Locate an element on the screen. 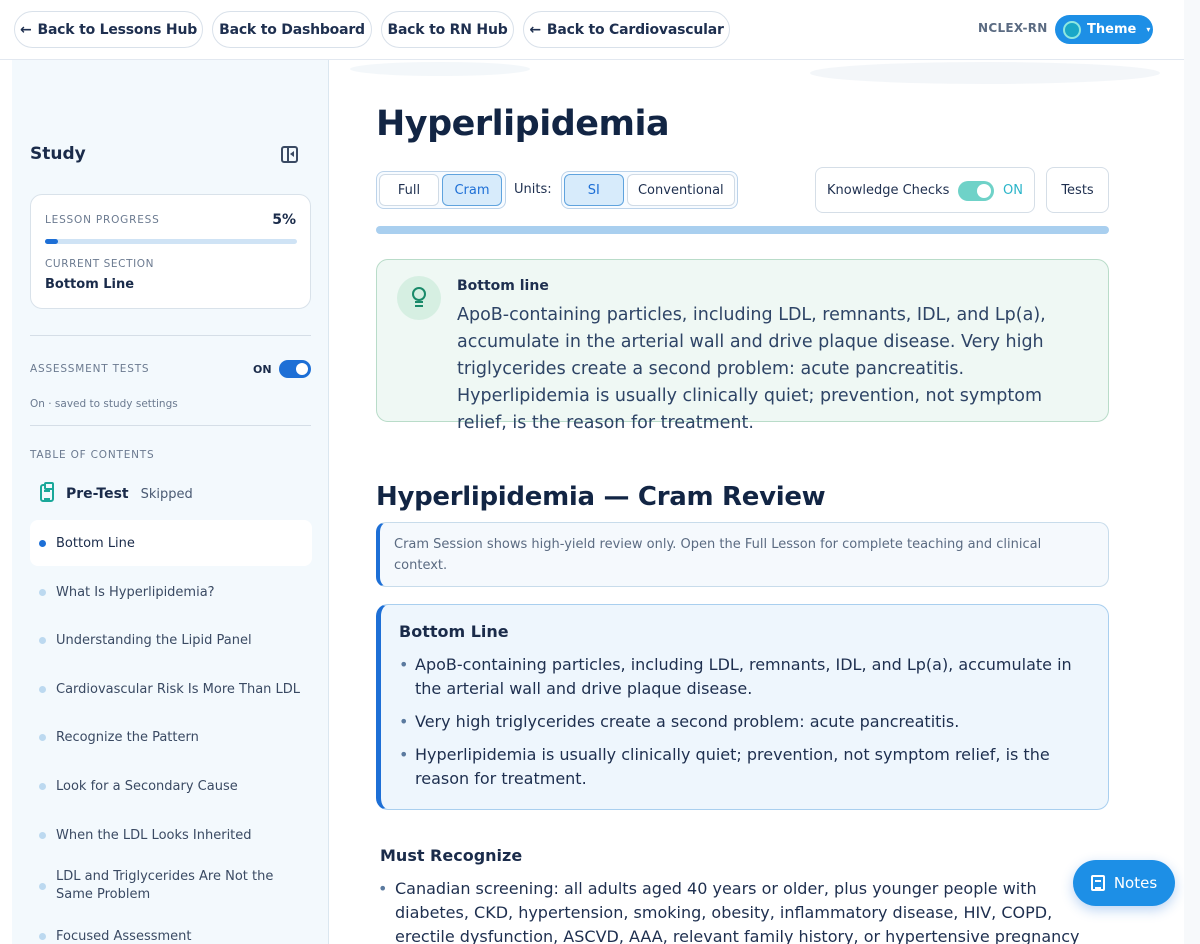  lesson-progress-percent: 5% is located at coordinates (284, 220).